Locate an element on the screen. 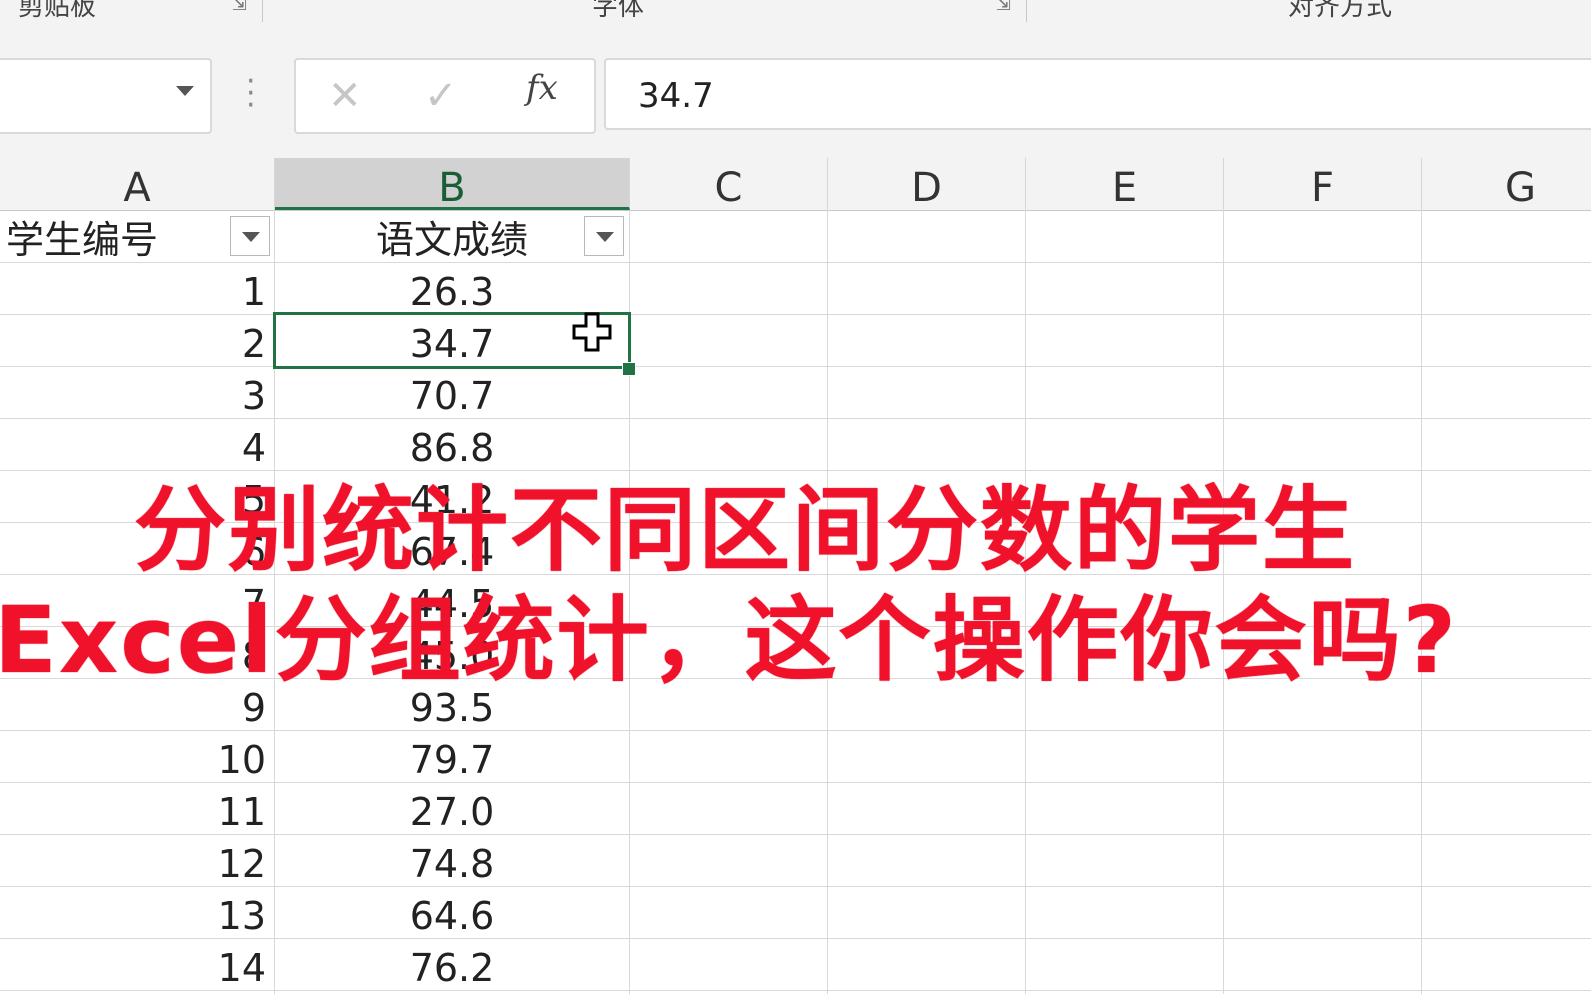  ribbon: 剪贴板 ⇲ 字体 ⇲ 对齐方式 is located at coordinates (795, 15).